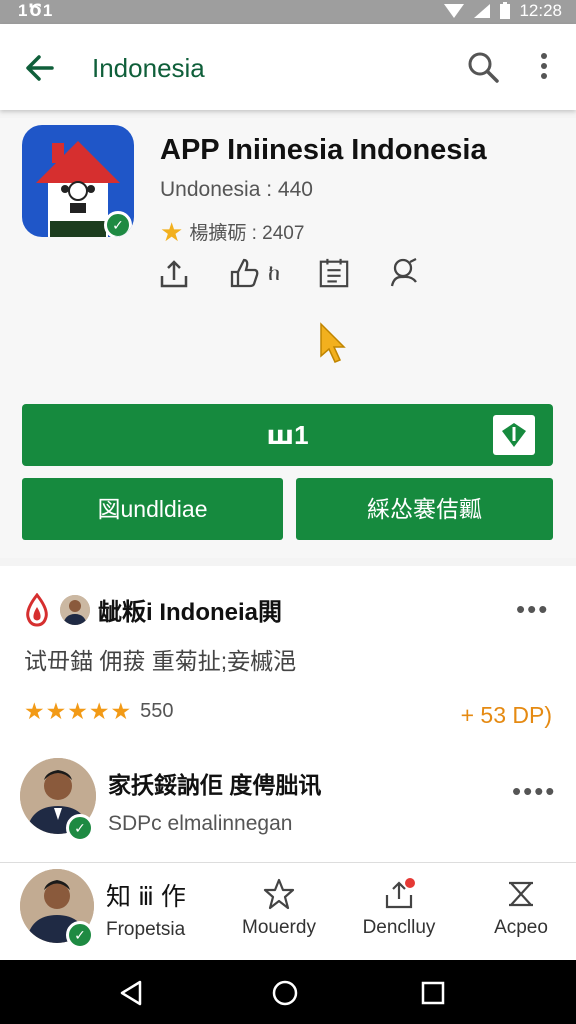  What do you see at coordinates (215, 785) in the screenshot?
I see `user-name: 家扷鋖訥佢 度俜朏讯` at bounding box center [215, 785].